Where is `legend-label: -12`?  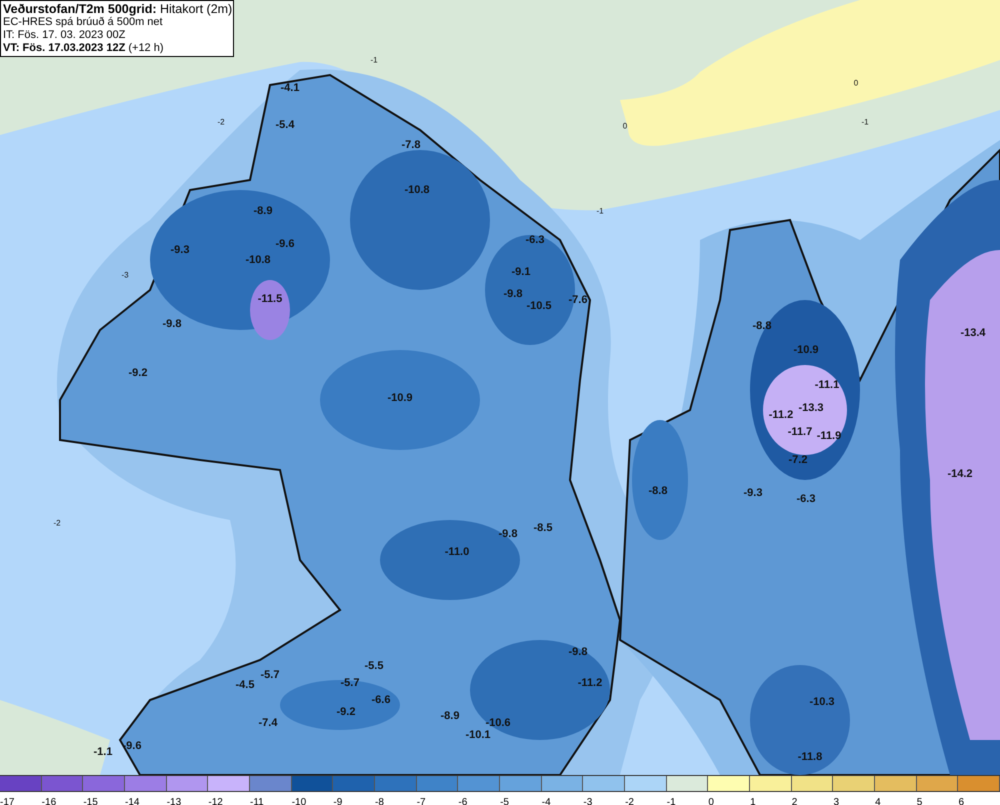 legend-label: -12 is located at coordinates (215, 800).